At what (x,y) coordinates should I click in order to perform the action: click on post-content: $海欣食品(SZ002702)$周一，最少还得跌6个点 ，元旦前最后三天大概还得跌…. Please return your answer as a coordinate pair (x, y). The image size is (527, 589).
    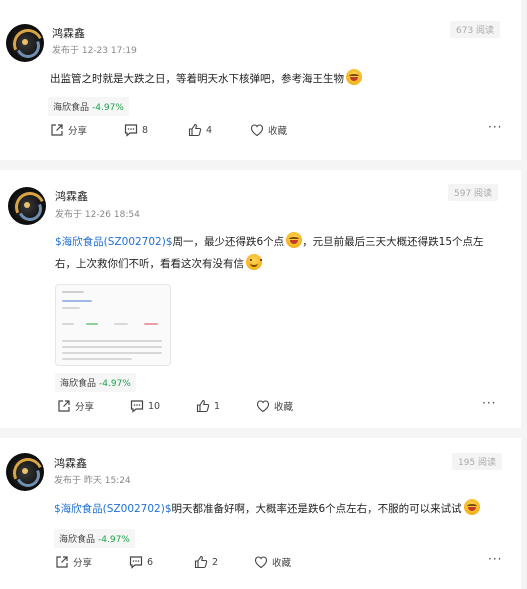
    Looking at the image, I should click on (277, 253).